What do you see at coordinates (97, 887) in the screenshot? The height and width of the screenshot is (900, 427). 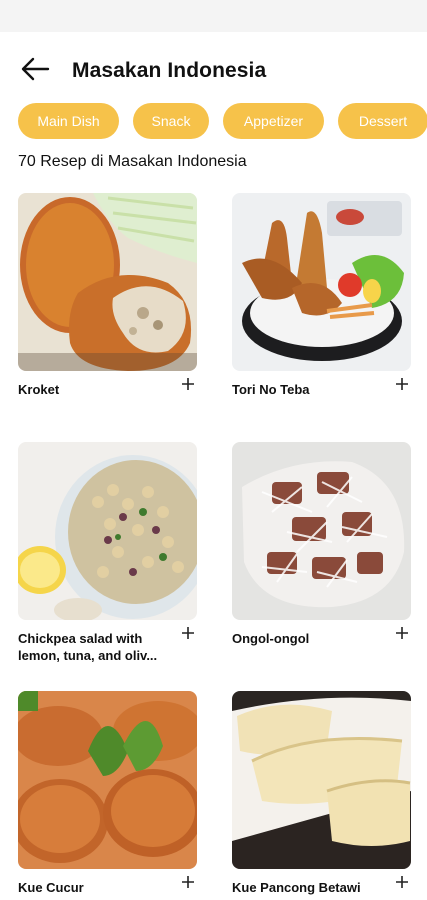 I see `recipe-name: Kue Cucur` at bounding box center [97, 887].